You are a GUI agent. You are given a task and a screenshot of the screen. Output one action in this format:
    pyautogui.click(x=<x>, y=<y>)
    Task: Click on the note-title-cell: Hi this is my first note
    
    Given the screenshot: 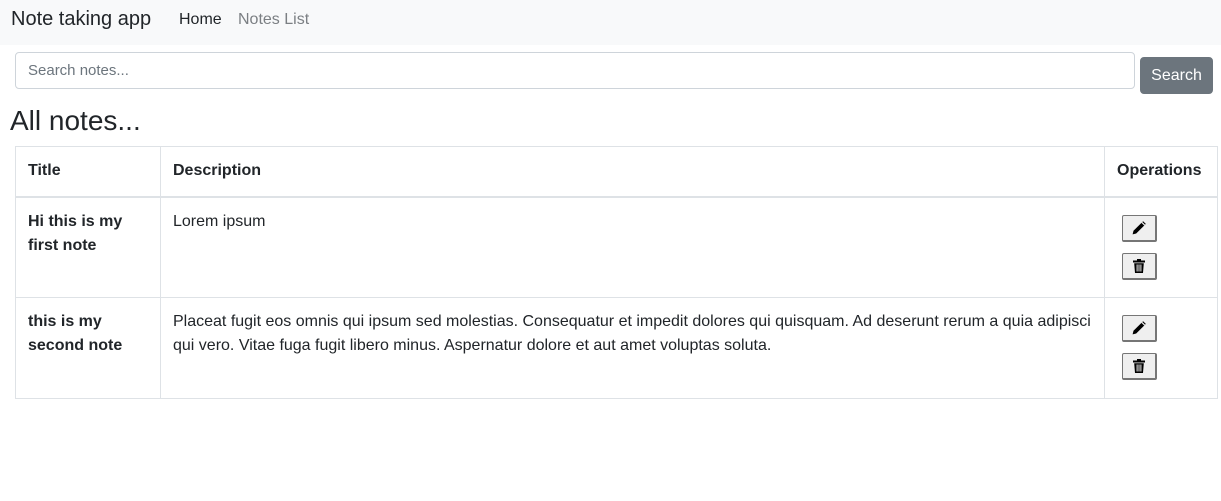 What is the action you would take?
    pyautogui.click(x=88, y=247)
    